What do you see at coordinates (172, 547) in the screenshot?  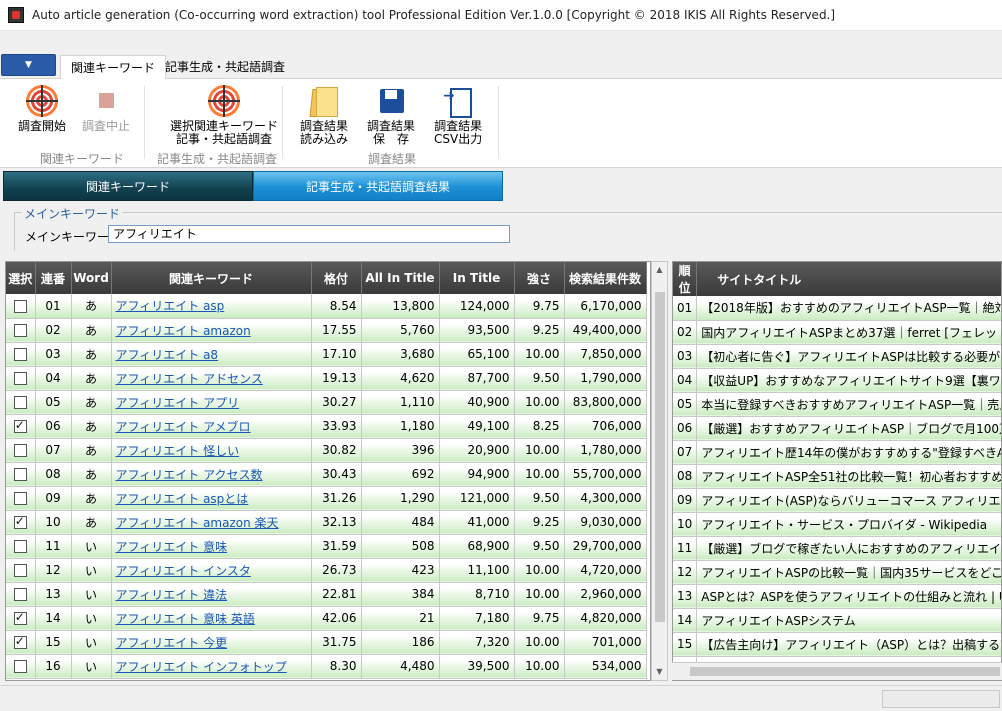 I see `keyword-link: アフィリエイト 意味` at bounding box center [172, 547].